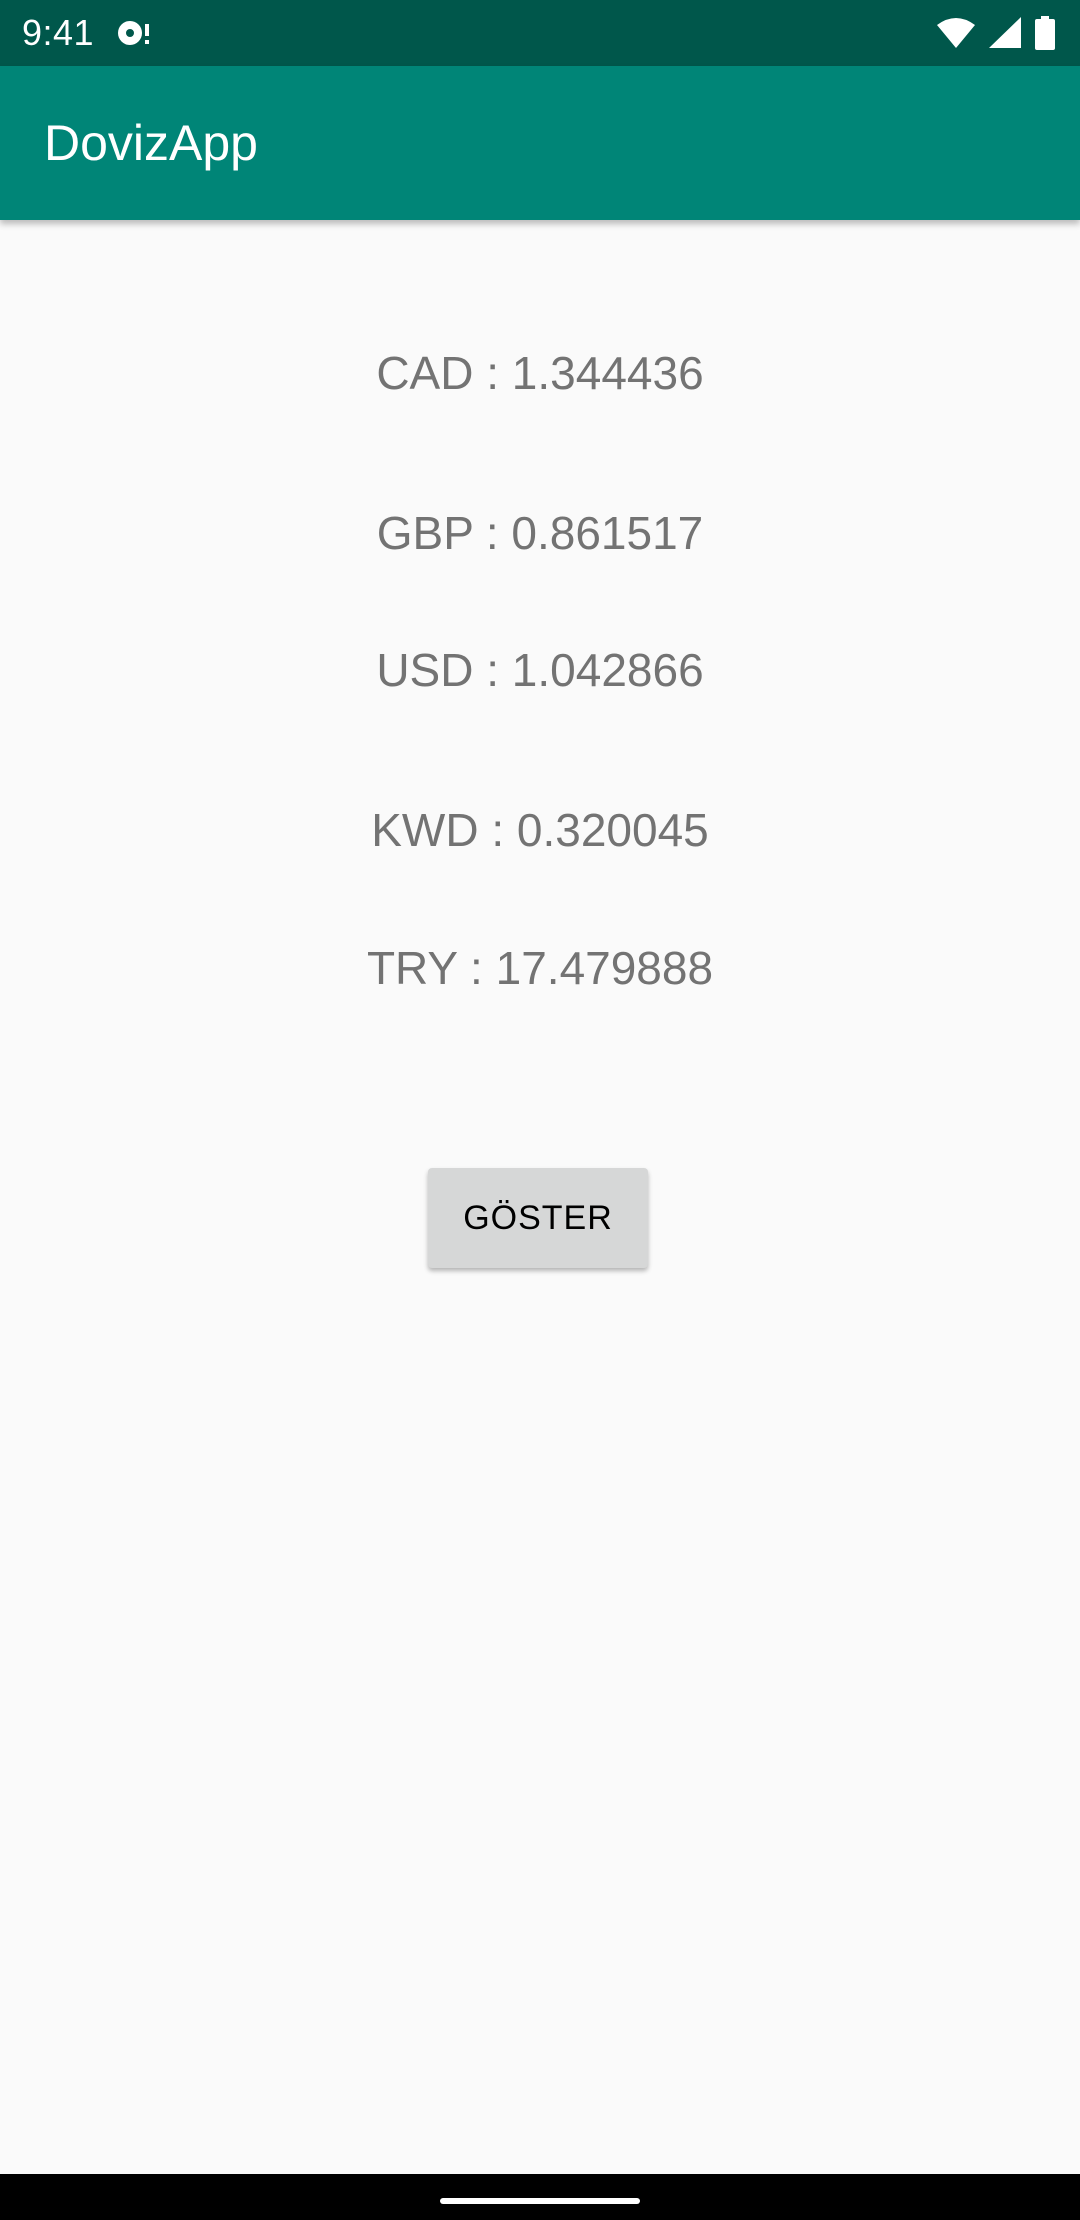 This screenshot has width=1080, height=2220. I want to click on rate-gbp: GBP : 0.861517, so click(540, 533).